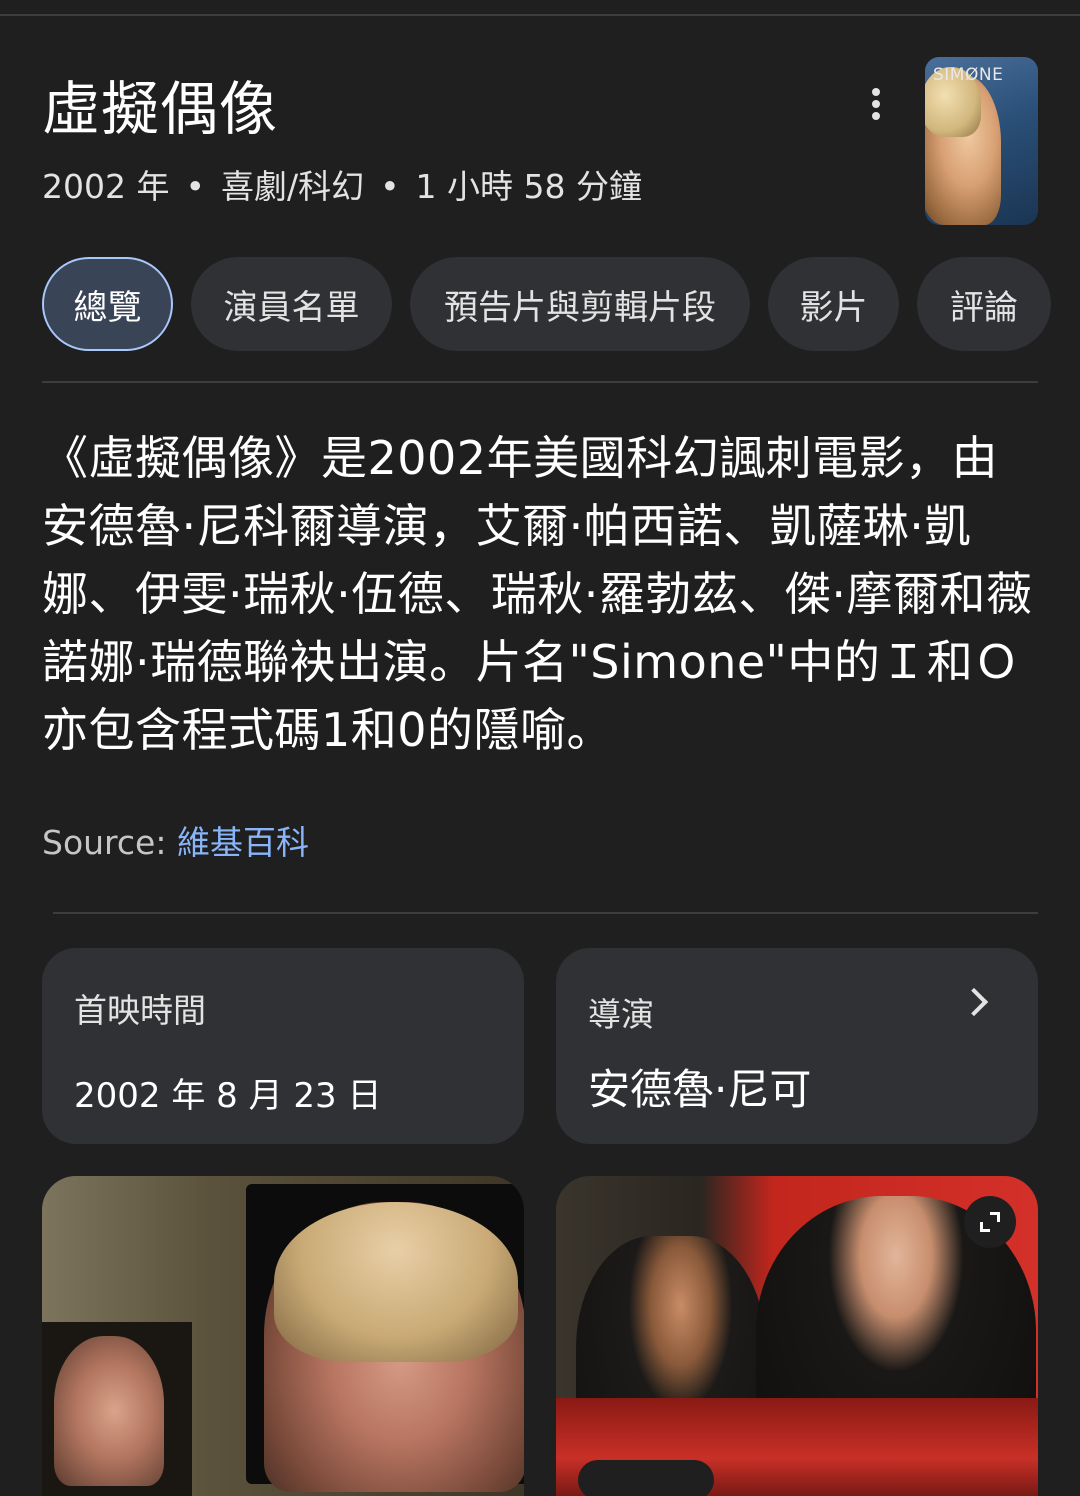 This screenshot has width=1080, height=1496. What do you see at coordinates (160, 109) in the screenshot?
I see `movie-title: 虛擬偶像` at bounding box center [160, 109].